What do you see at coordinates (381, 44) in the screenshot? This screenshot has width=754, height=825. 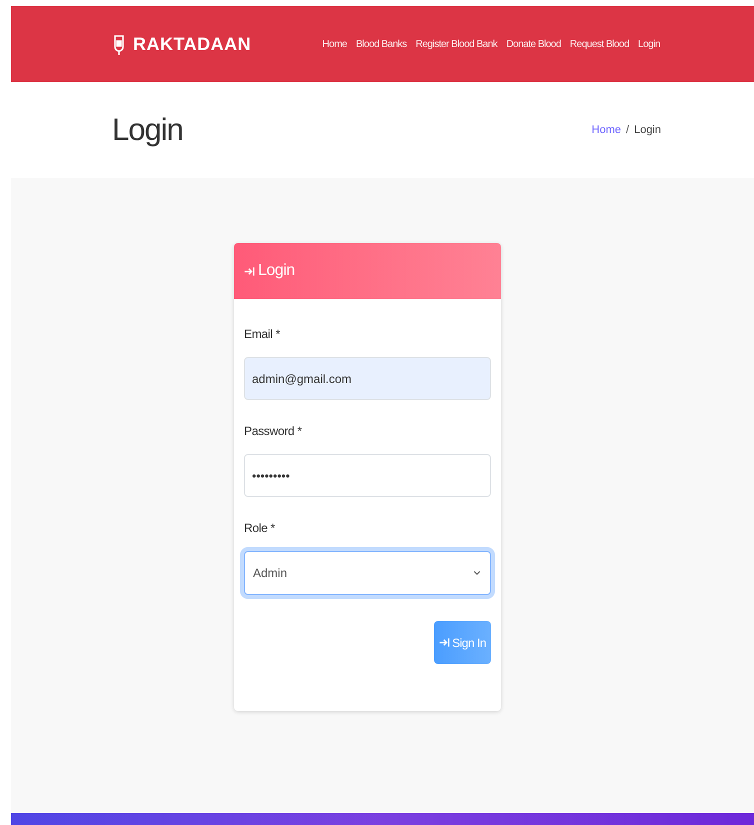 I see `nav-link: Blood Banks` at bounding box center [381, 44].